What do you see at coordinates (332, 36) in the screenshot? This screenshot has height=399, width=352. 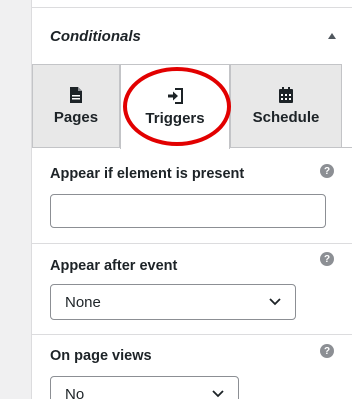 I see `collapse-arrow-icon` at bounding box center [332, 36].